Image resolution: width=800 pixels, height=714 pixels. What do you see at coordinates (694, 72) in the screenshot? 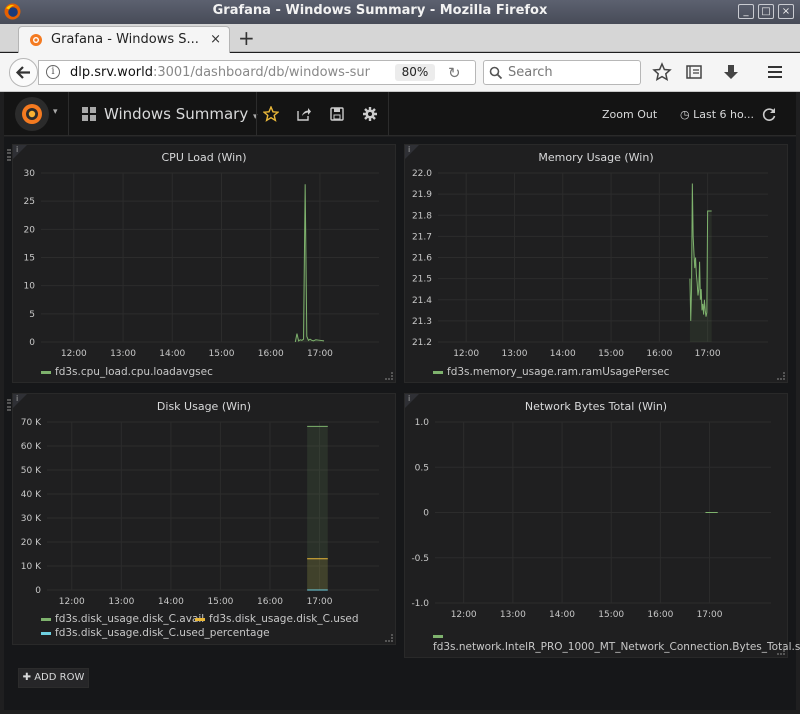
I see `reading-list-icon` at bounding box center [694, 72].